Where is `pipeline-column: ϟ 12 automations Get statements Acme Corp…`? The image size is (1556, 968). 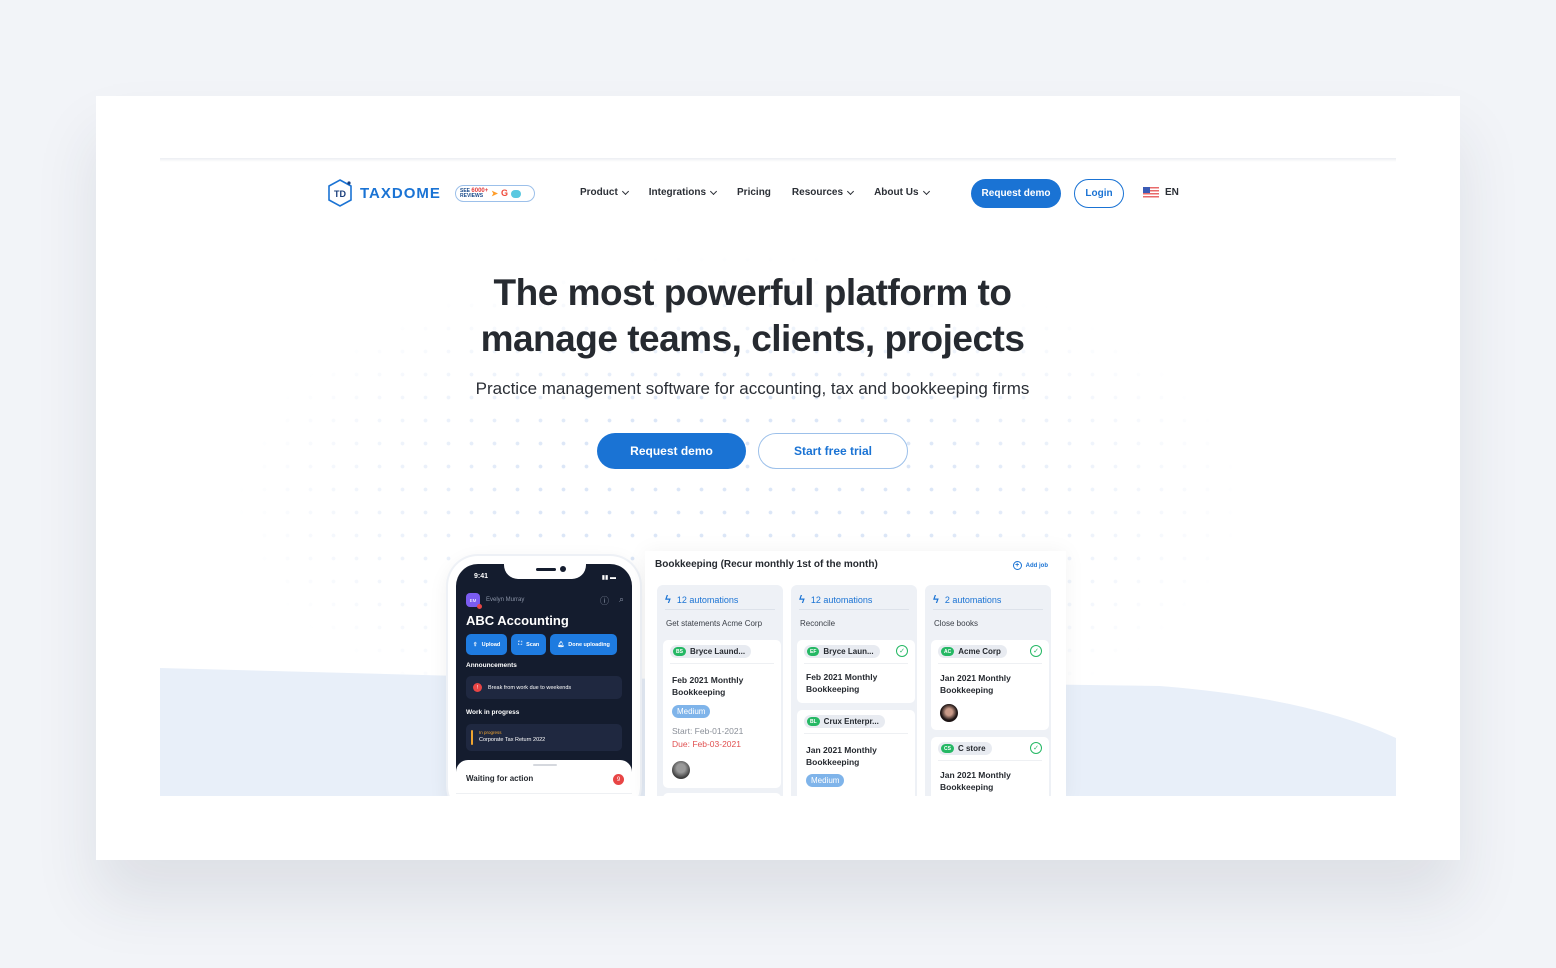 pipeline-column: ϟ 12 automations Get statements Acme Corp… is located at coordinates (720, 690).